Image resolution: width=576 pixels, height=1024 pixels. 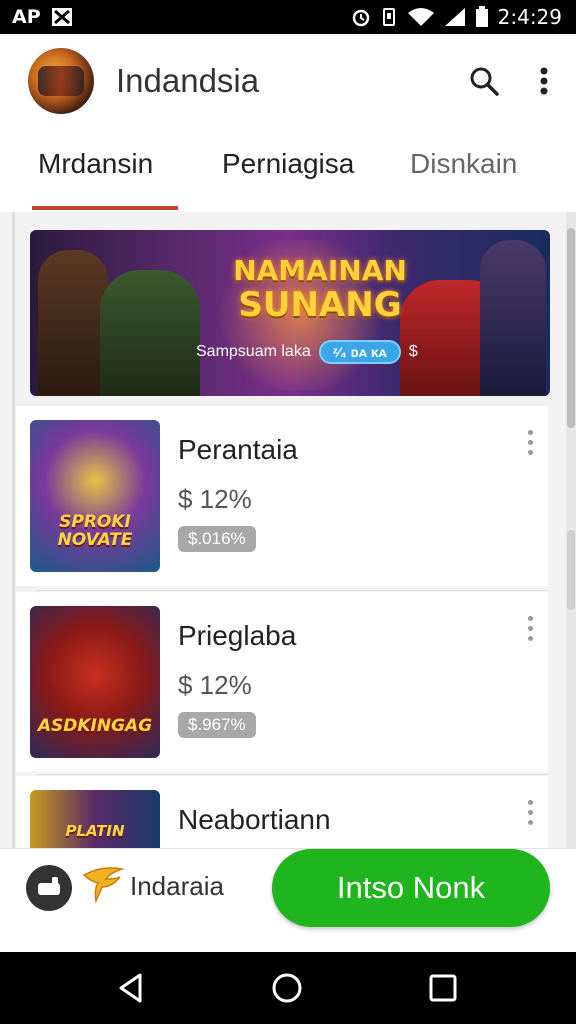 I want to click on game-controller-icon, so click(x=49, y=888).